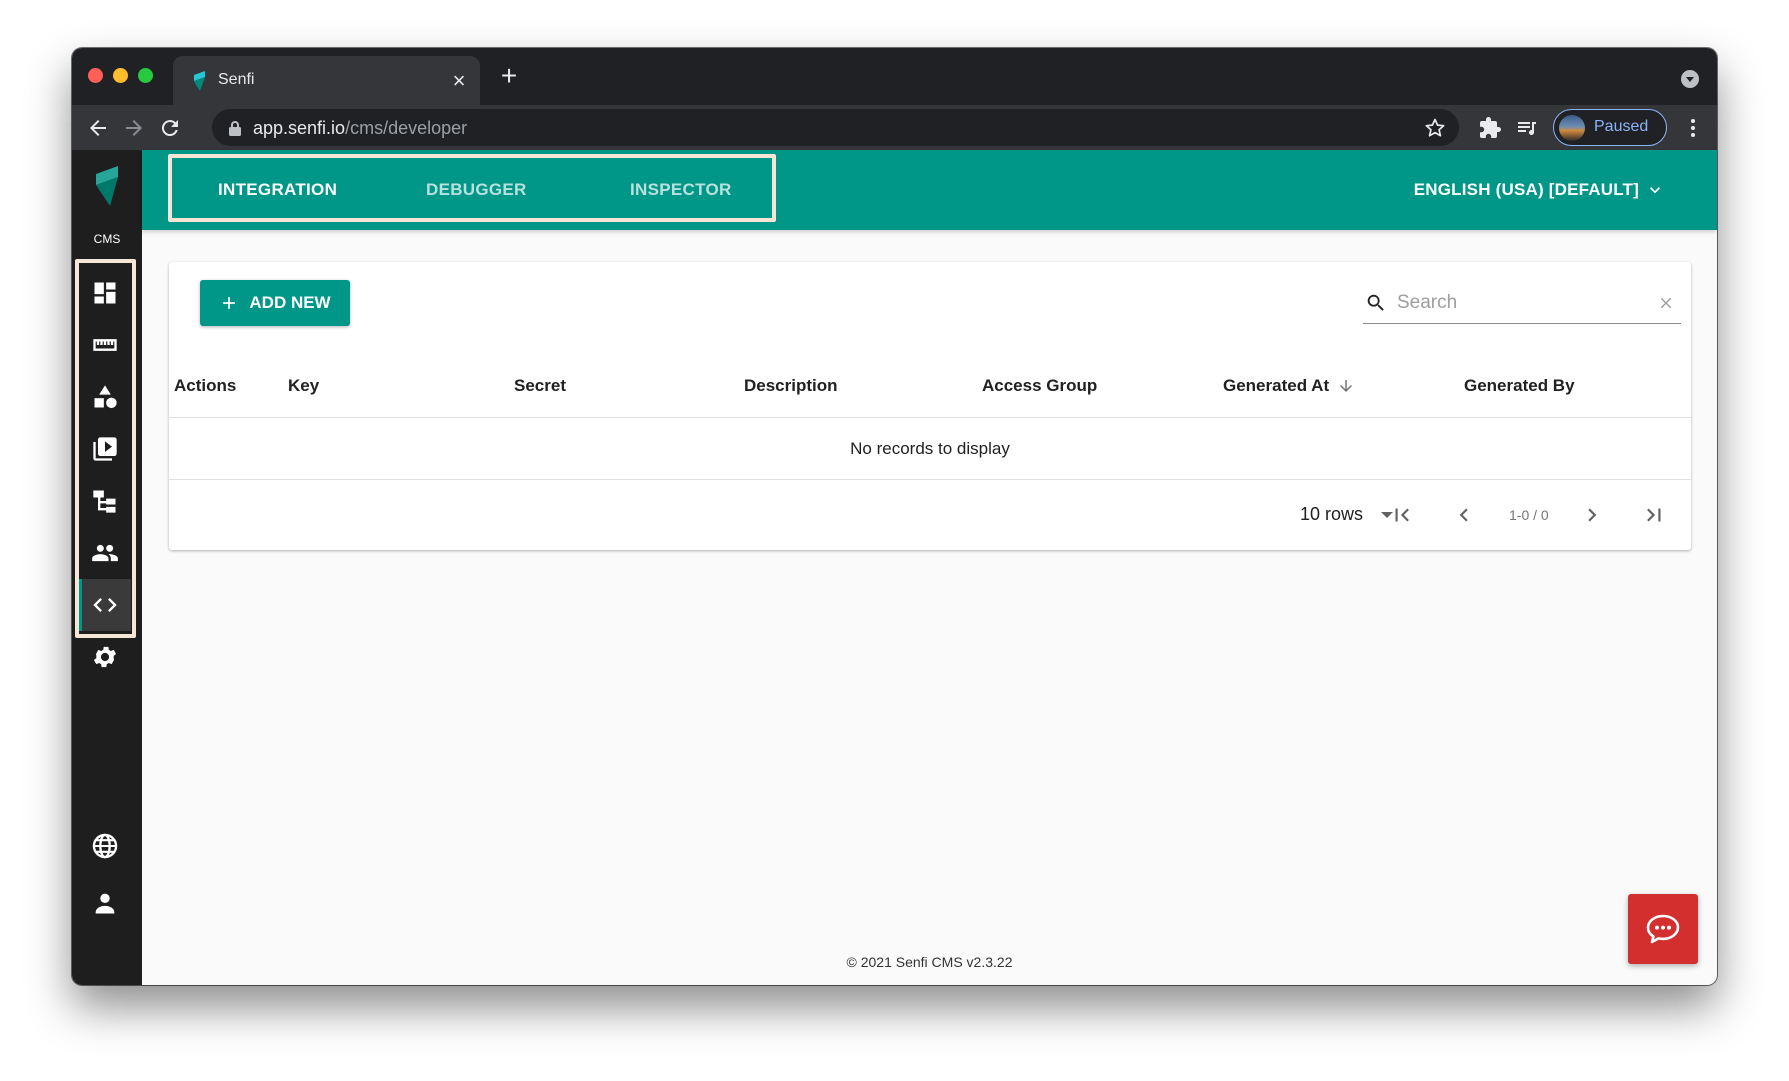 Image resolution: width=1789 pixels, height=1081 pixels. What do you see at coordinates (1402, 515) in the screenshot?
I see `first-page-icon` at bounding box center [1402, 515].